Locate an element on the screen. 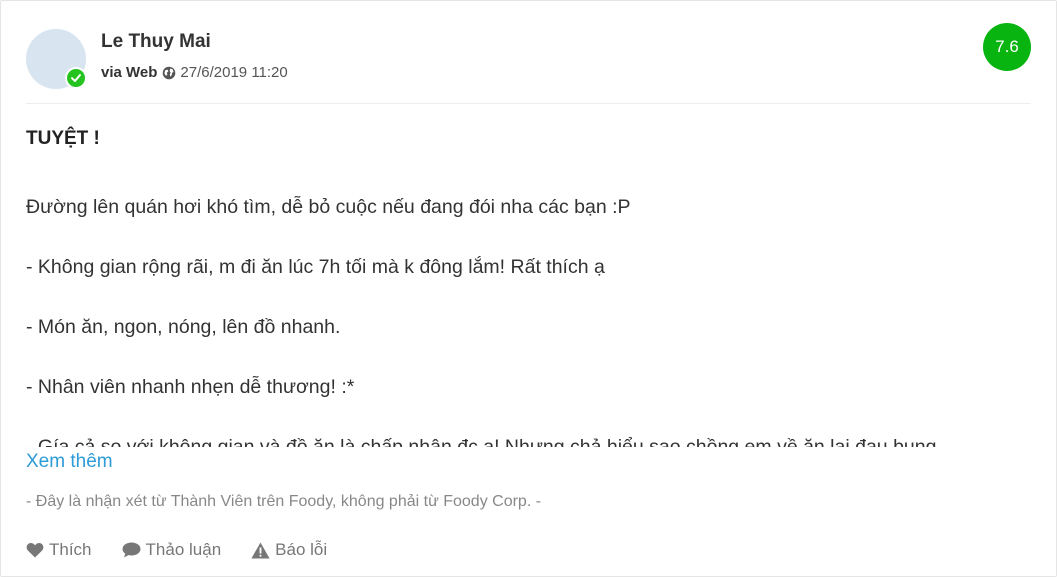 This screenshot has height=577, width=1057. review-title: TUYỆT ! is located at coordinates (63, 138).